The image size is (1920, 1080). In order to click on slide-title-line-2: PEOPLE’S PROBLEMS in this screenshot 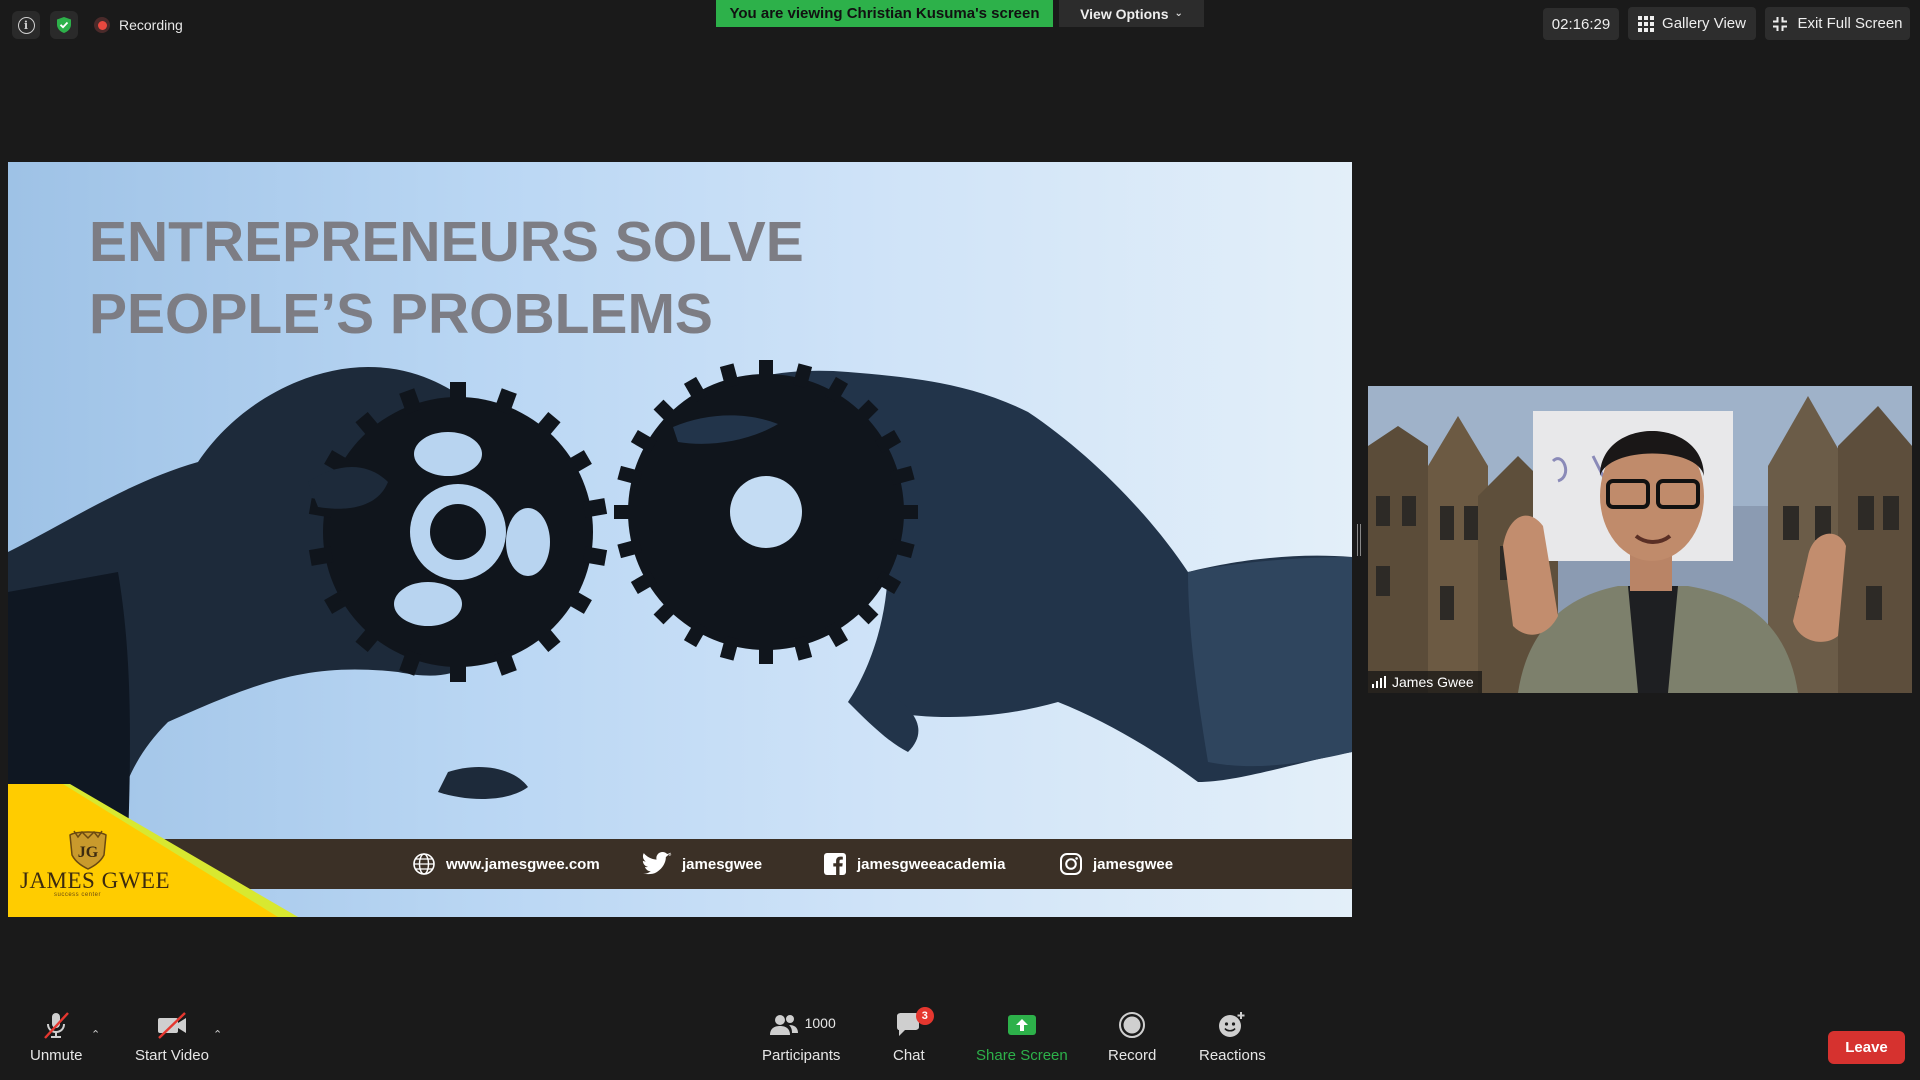, I will do `click(401, 314)`.